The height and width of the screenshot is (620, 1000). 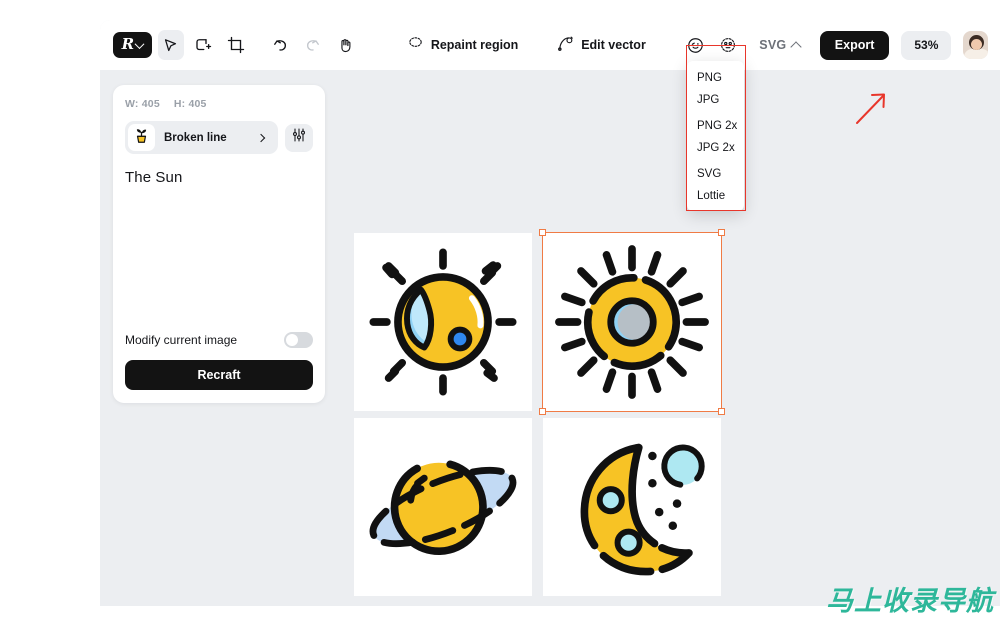 What do you see at coordinates (715, 197) in the screenshot?
I see `format-option-lottie: Lottie` at bounding box center [715, 197].